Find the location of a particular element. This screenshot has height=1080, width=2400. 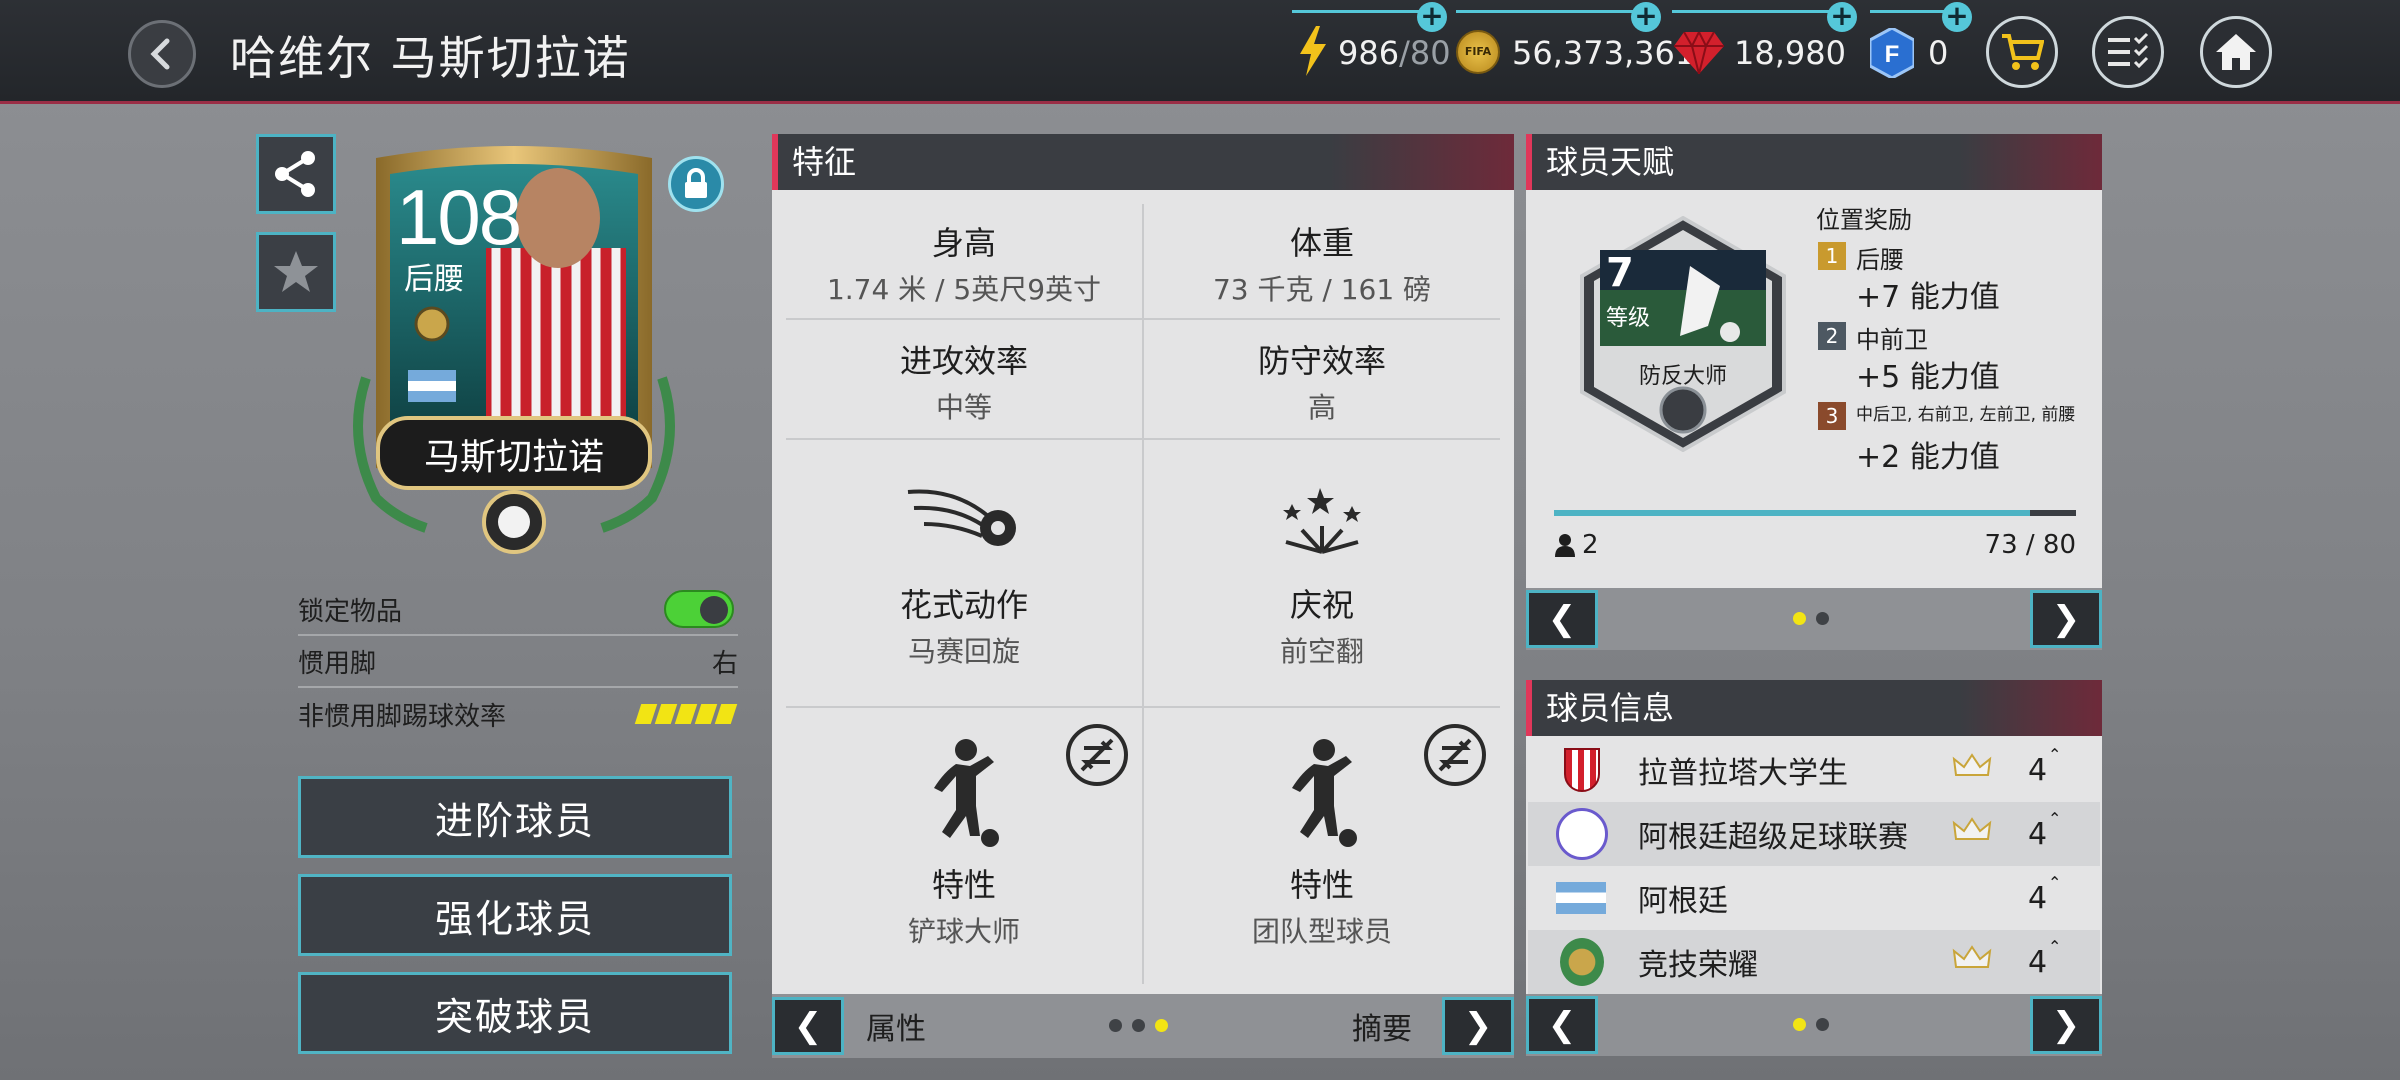

skill-level-label: 等级 is located at coordinates (1628, 318).